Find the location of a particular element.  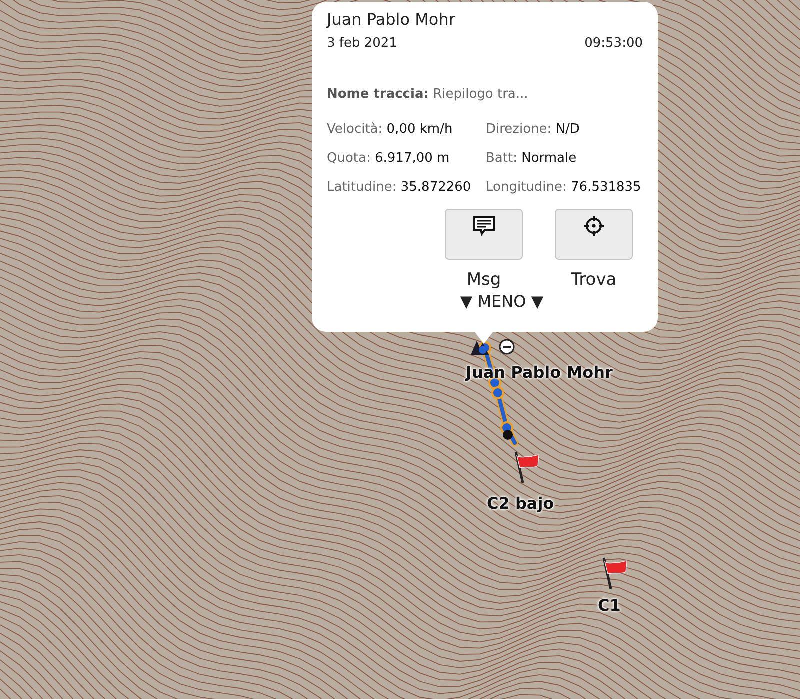

locate-button is located at coordinates (594, 234).